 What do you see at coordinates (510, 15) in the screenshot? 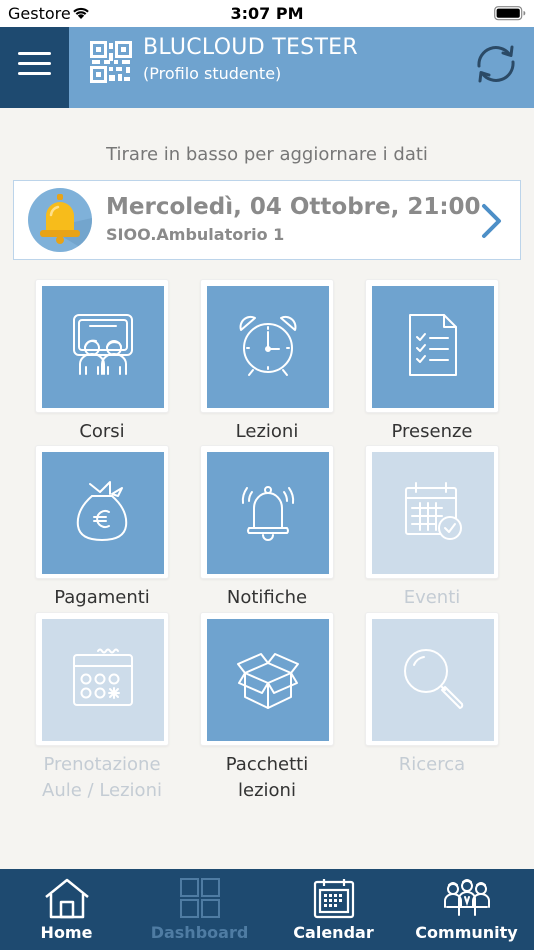
I see `battery-icon` at bounding box center [510, 15].